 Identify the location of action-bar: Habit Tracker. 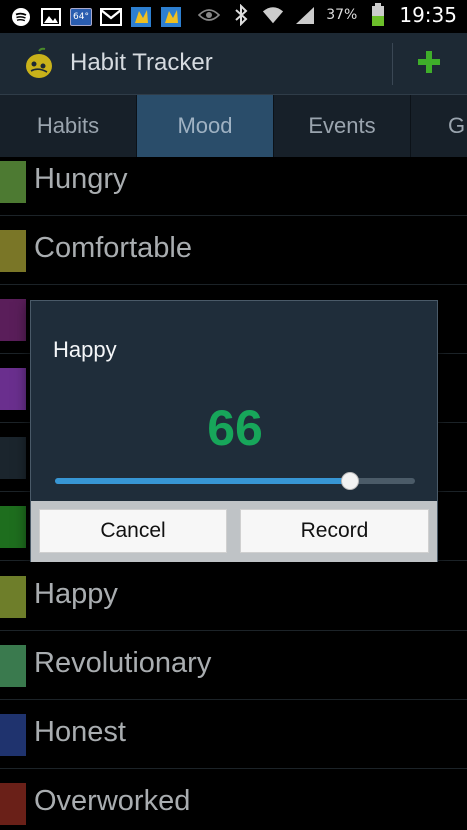
(233, 64).